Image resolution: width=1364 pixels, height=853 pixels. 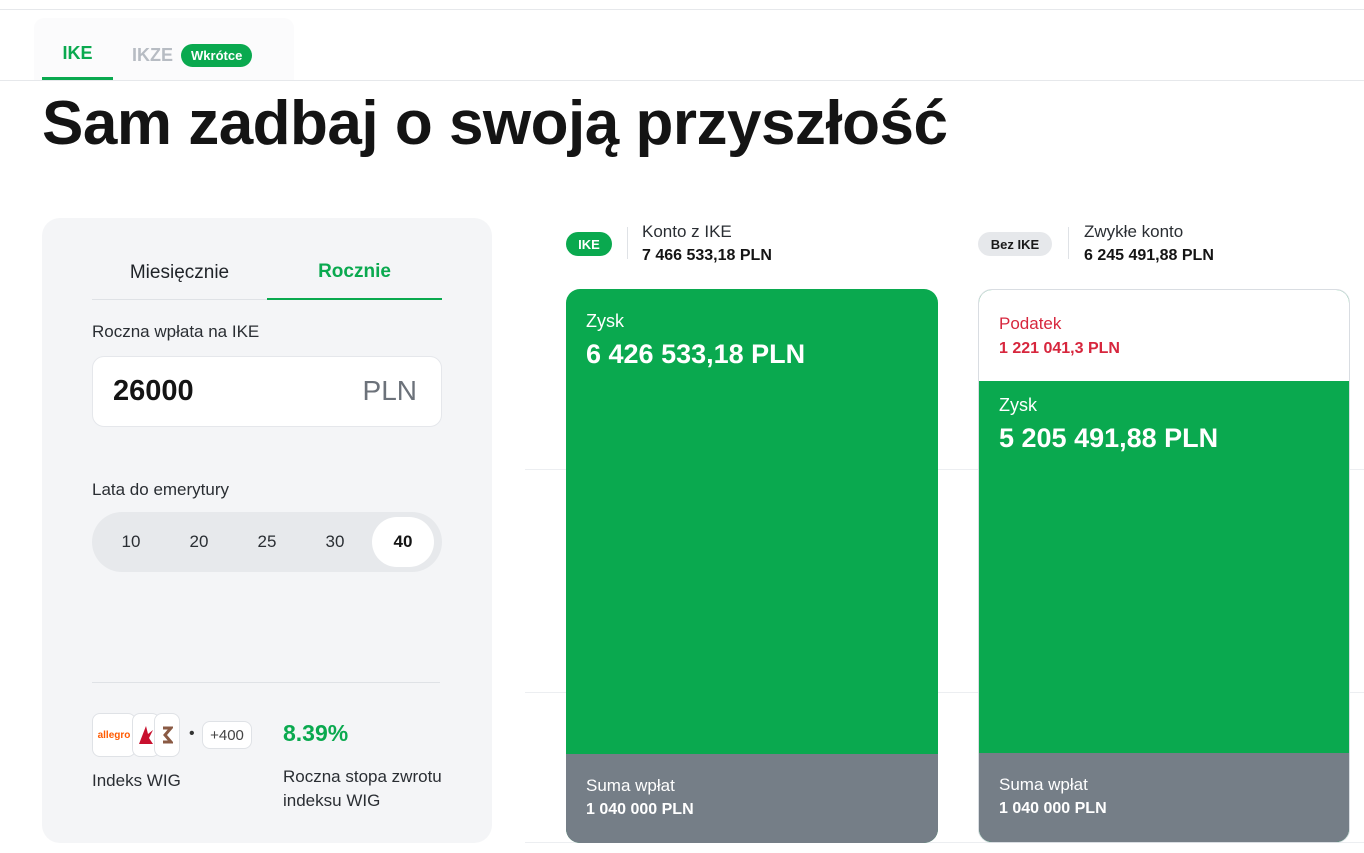 I want to click on tax-label: Podatek, so click(x=1030, y=323).